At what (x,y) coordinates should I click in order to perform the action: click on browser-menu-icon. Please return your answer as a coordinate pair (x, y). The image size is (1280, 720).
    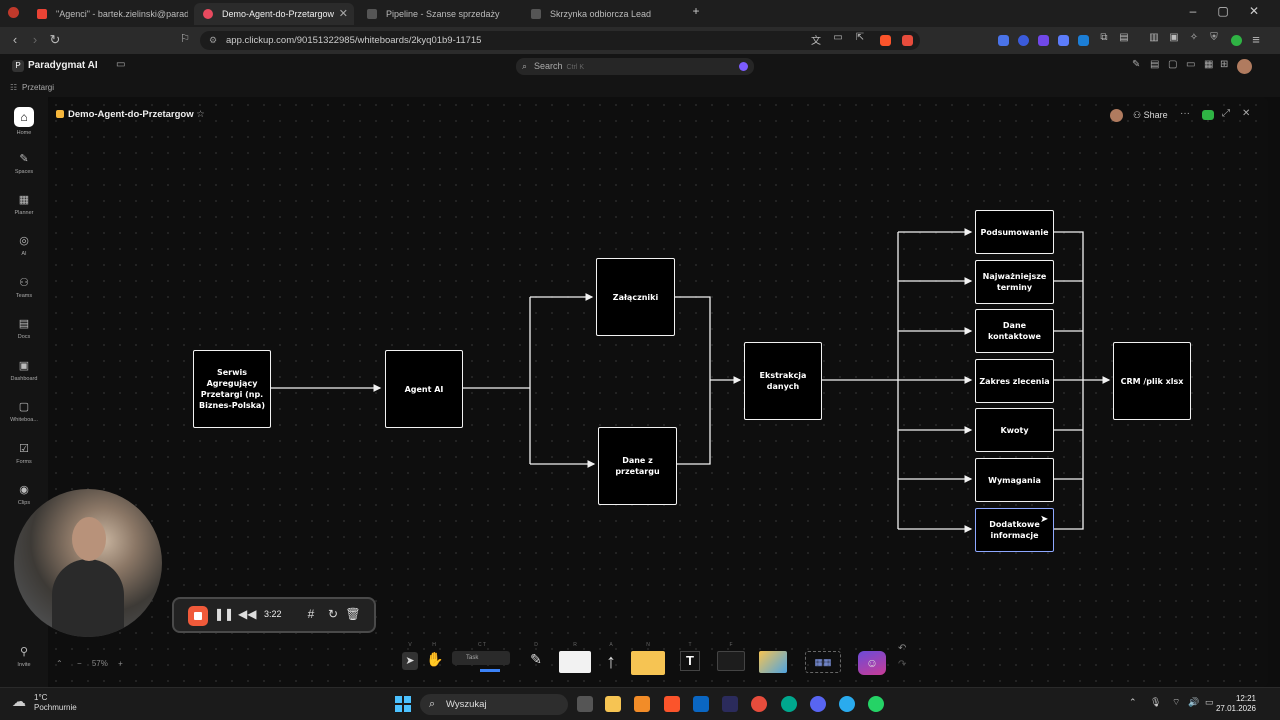
    Looking at the image, I should click on (13, 12).